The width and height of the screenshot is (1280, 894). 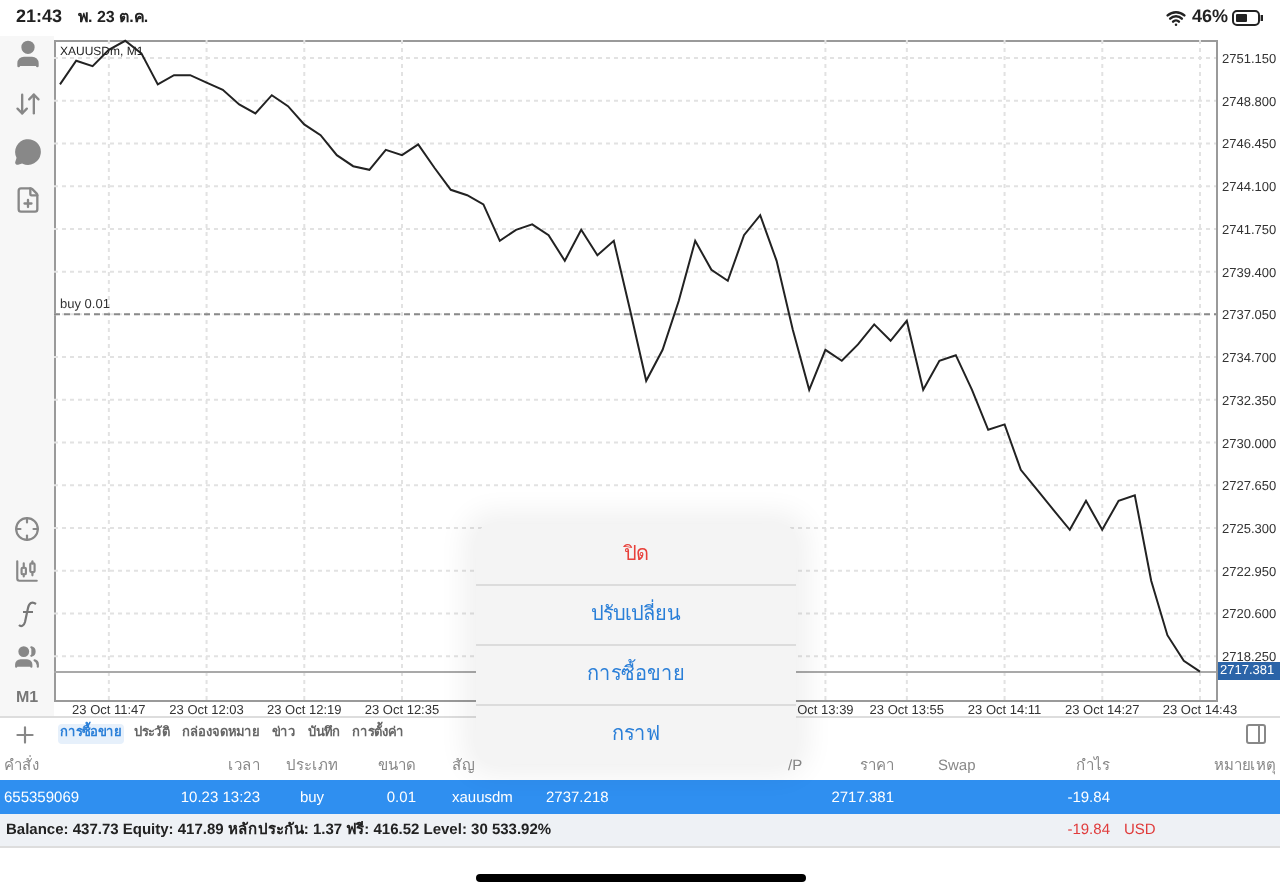 What do you see at coordinates (27, 657) in the screenshot?
I see `users-icon` at bounding box center [27, 657].